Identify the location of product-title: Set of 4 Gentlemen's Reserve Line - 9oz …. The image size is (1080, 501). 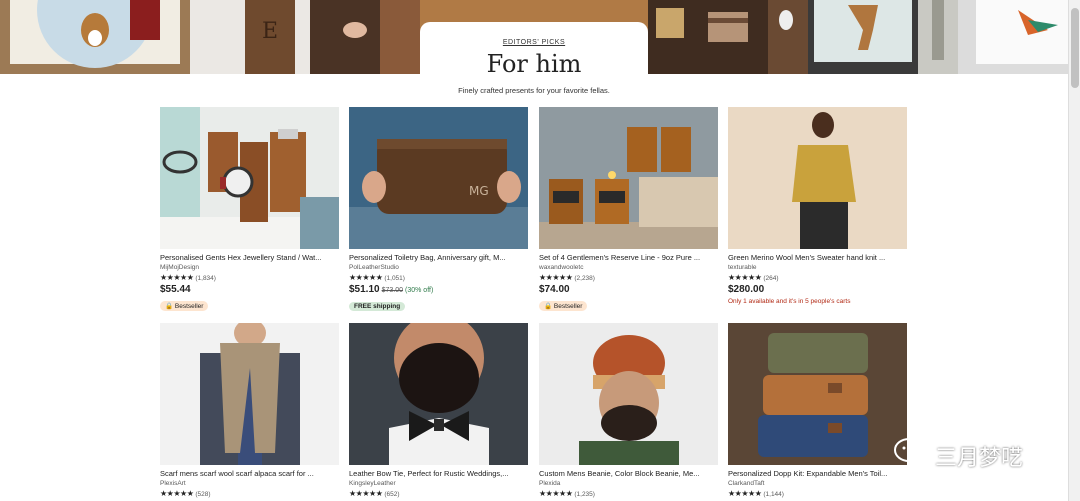
(628, 257).